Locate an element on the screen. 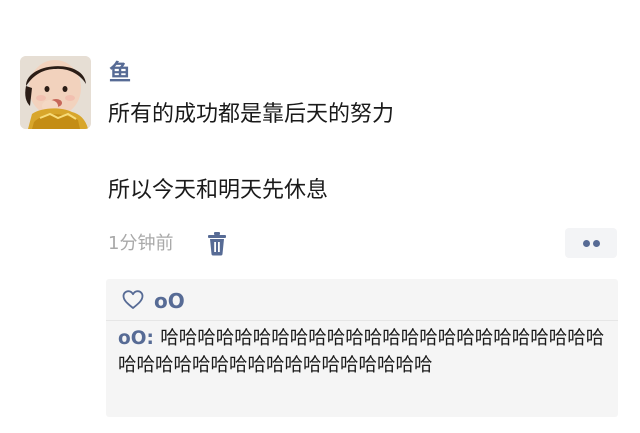 This screenshot has width=640, height=433. avatar-photo-icon is located at coordinates (55, 92).